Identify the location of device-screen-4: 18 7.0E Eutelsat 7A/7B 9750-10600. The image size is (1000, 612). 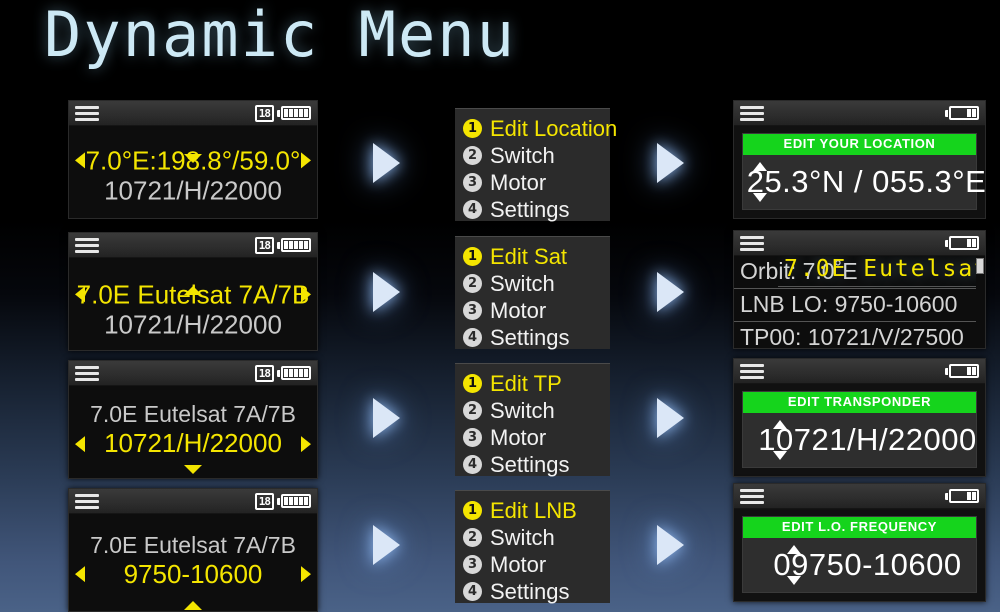
(193, 550).